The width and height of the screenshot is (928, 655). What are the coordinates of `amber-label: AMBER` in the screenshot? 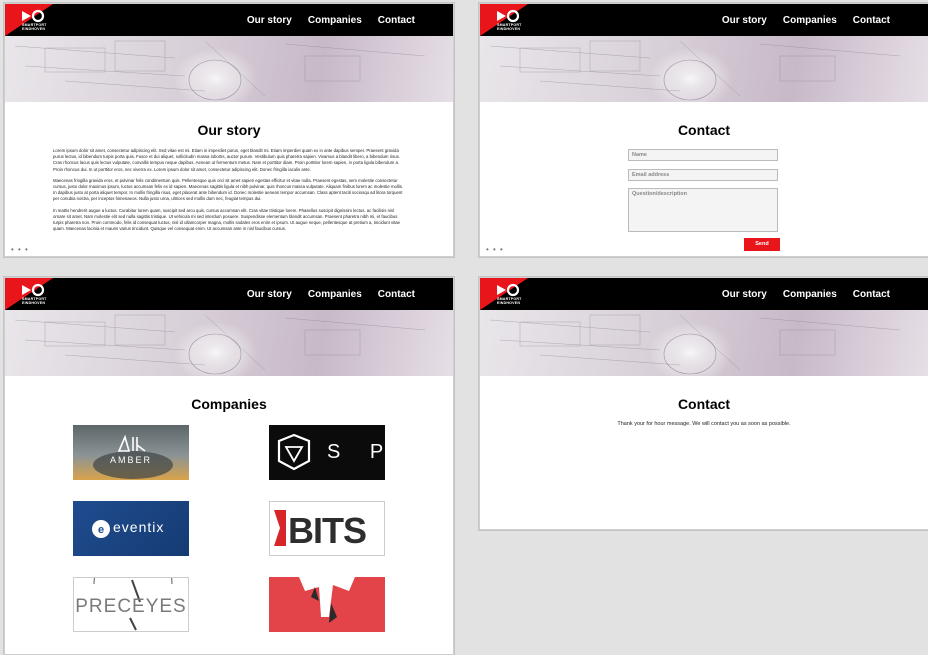 It's located at (130, 460).